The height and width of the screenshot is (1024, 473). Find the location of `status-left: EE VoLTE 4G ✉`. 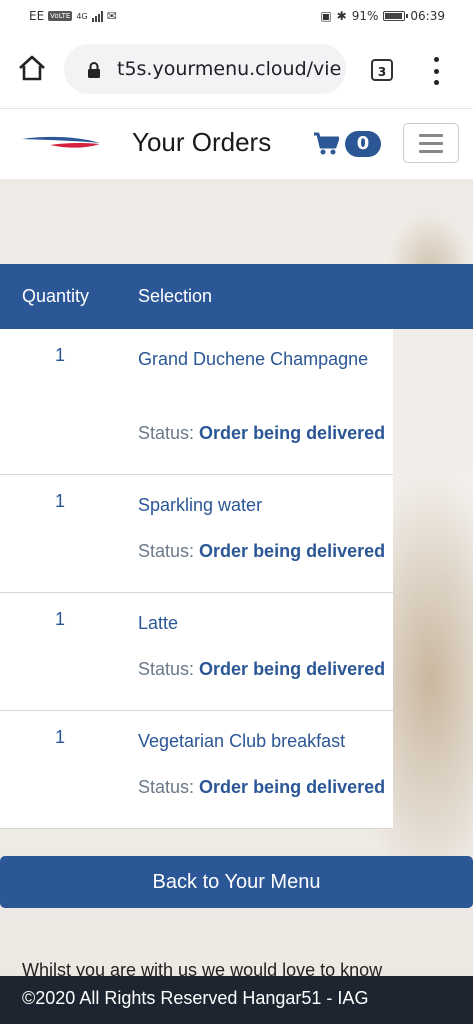

status-left: EE VoLTE 4G ✉ is located at coordinates (73, 16).